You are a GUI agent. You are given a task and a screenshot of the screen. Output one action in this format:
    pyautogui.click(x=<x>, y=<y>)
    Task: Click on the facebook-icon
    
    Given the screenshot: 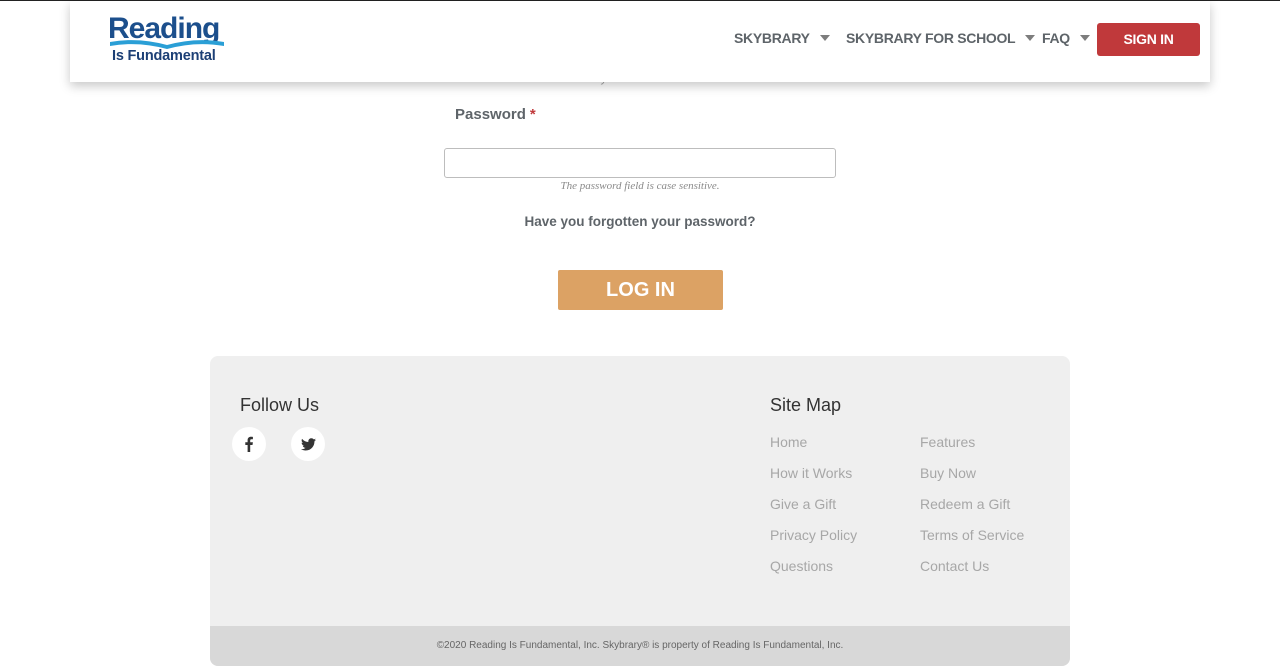 What is the action you would take?
    pyautogui.click(x=249, y=444)
    